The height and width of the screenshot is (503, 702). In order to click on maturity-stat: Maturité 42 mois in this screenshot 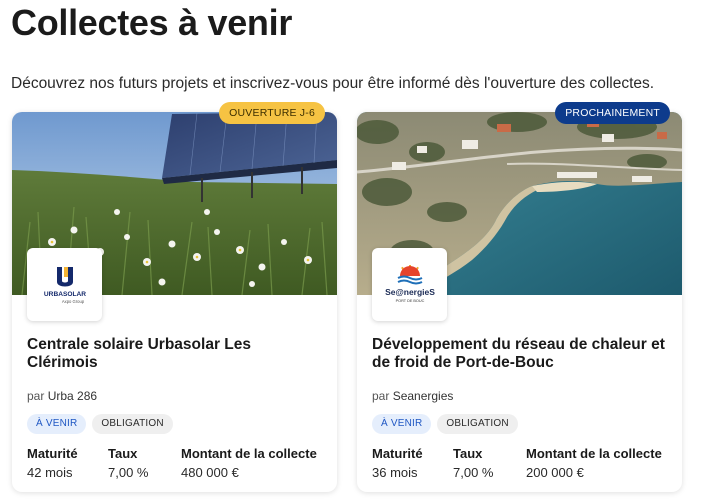, I will do `click(52, 463)`.